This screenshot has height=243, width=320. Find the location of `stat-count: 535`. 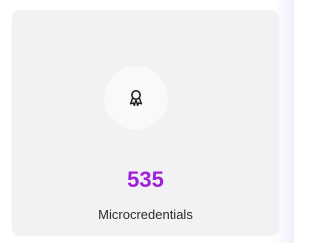

stat-count: 535 is located at coordinates (145, 179).